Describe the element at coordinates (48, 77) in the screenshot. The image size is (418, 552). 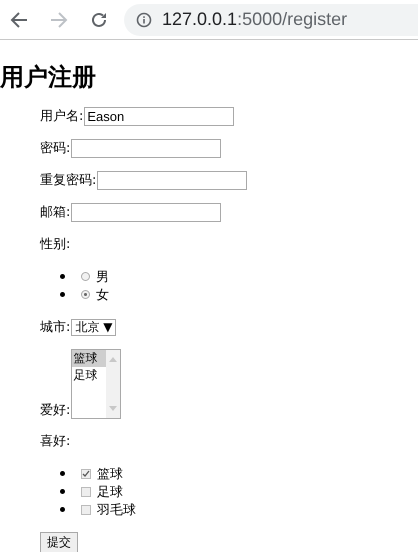
I see `page-title: 用户注册` at that location.